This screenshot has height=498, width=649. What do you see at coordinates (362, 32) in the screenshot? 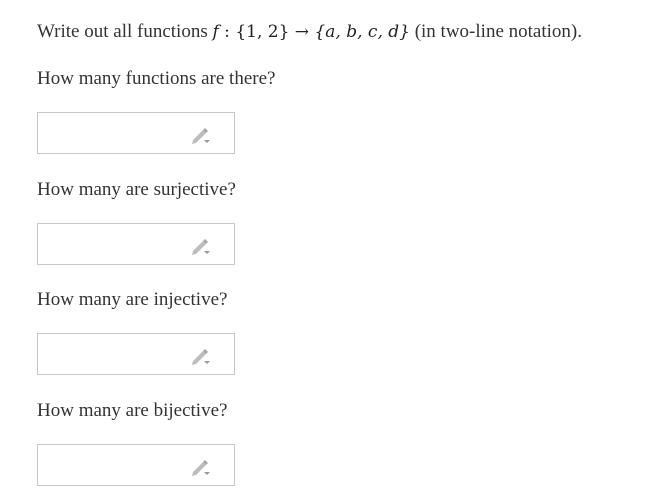
I see `codomain-set: {a, b, c, d}` at bounding box center [362, 32].